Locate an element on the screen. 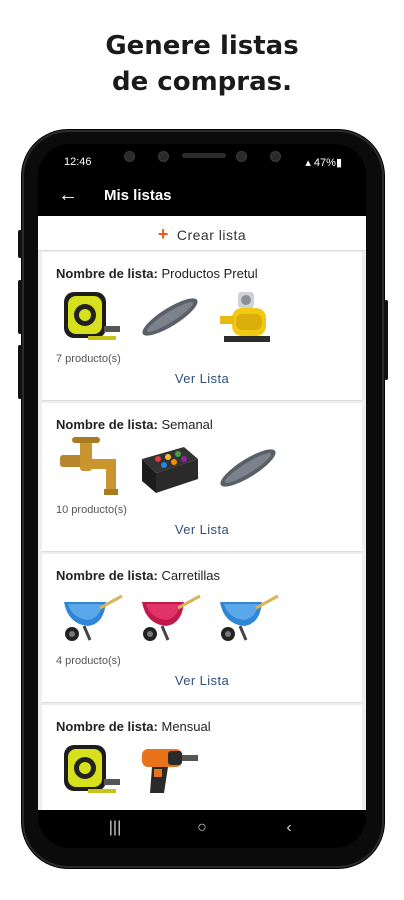 The height and width of the screenshot is (900, 404). status-time: 12:46 is located at coordinates (78, 162).